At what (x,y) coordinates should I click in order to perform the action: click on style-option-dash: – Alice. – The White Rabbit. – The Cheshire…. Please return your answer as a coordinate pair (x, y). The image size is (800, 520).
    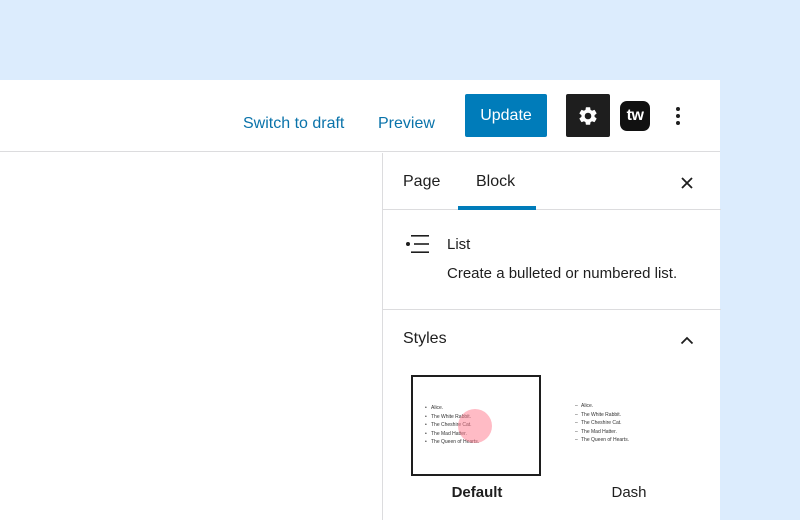
    Looking at the image, I should click on (629, 438).